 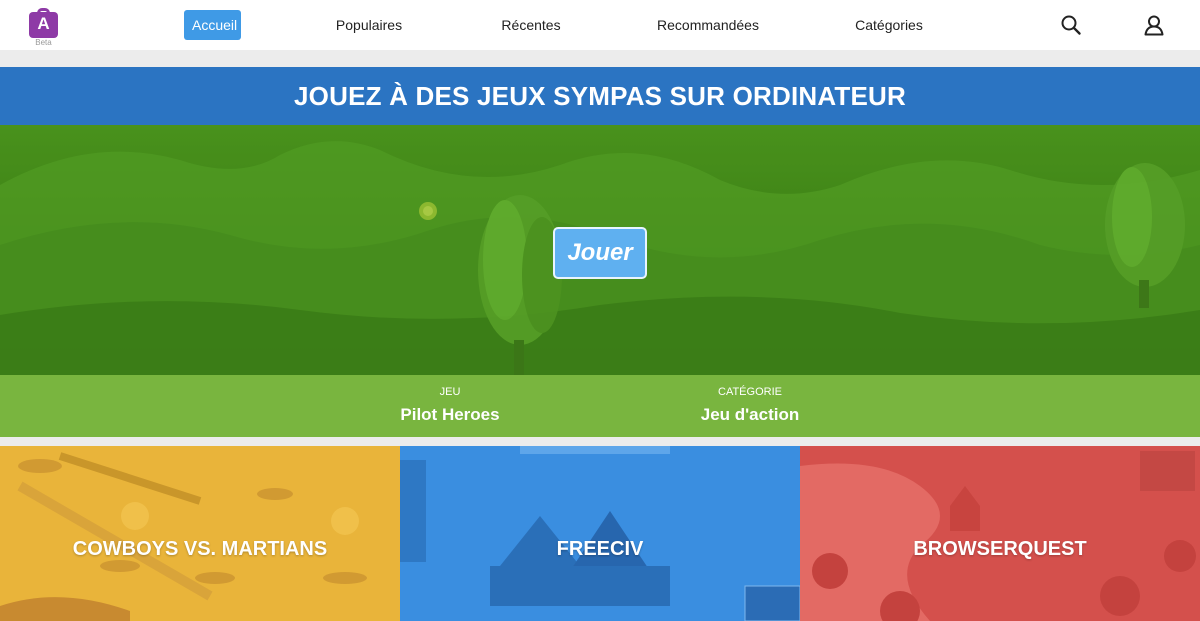 I want to click on site-logo: A Beta, so click(x=44, y=28).